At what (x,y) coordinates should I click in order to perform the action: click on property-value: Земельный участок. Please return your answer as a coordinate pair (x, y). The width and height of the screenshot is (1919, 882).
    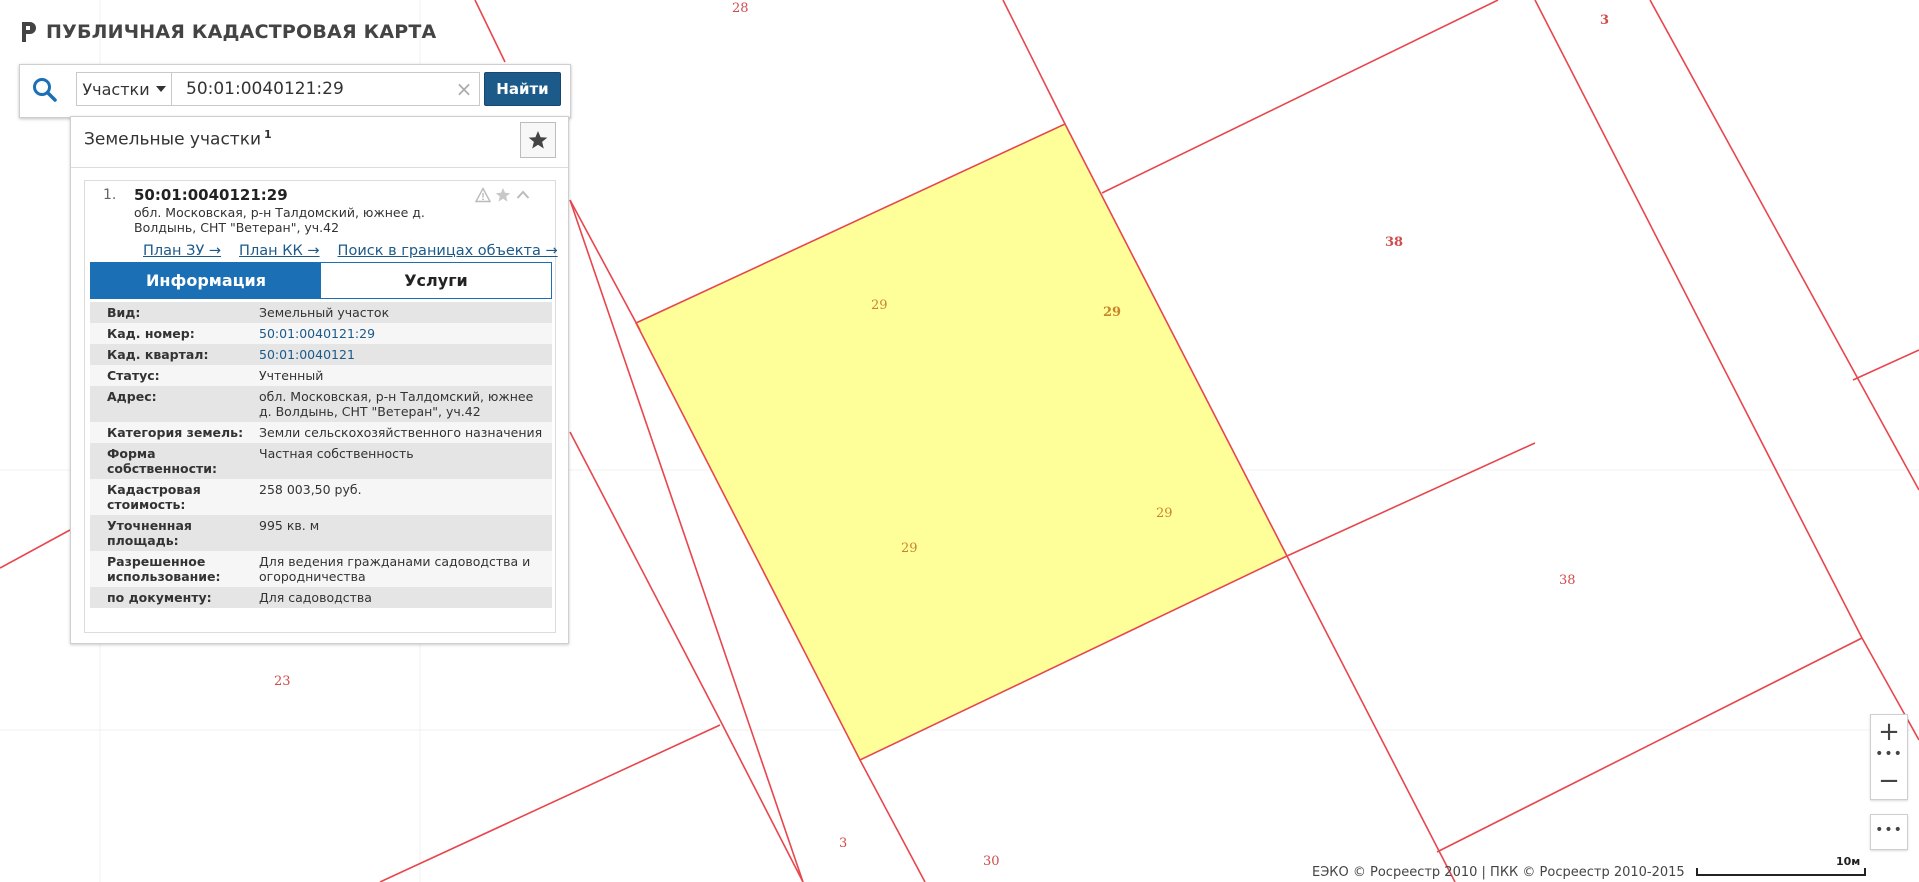
    Looking at the image, I should click on (405, 312).